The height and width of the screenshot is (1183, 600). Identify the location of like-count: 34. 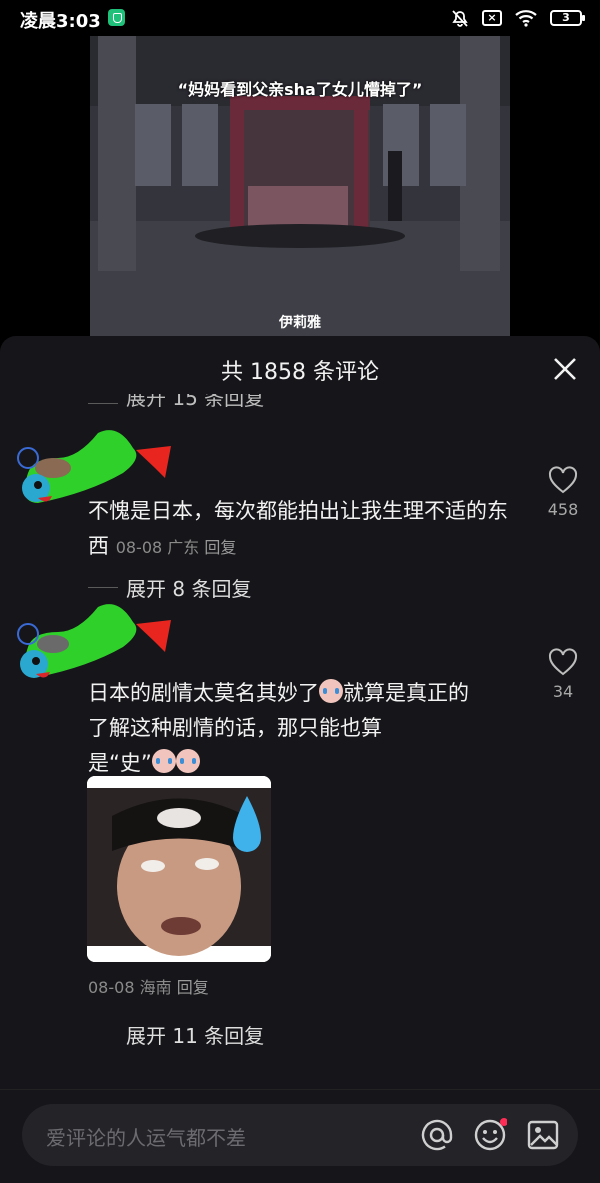
(563, 691).